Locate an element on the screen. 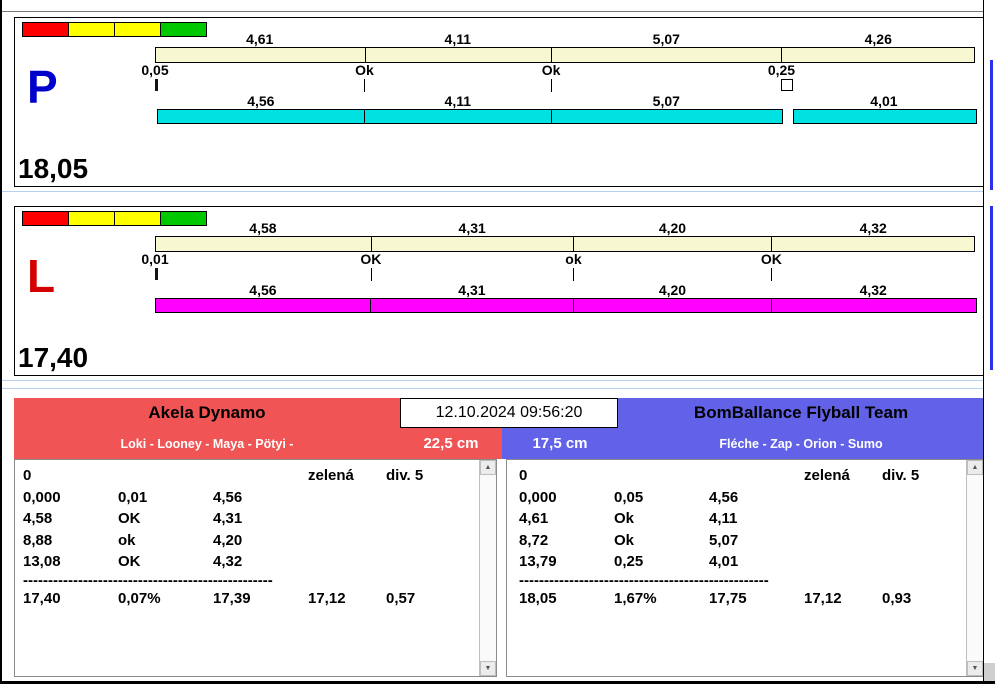 The image size is (995, 684). team-left-dogs: Loki - Looney - Maya - Pötyi - is located at coordinates (207, 443).